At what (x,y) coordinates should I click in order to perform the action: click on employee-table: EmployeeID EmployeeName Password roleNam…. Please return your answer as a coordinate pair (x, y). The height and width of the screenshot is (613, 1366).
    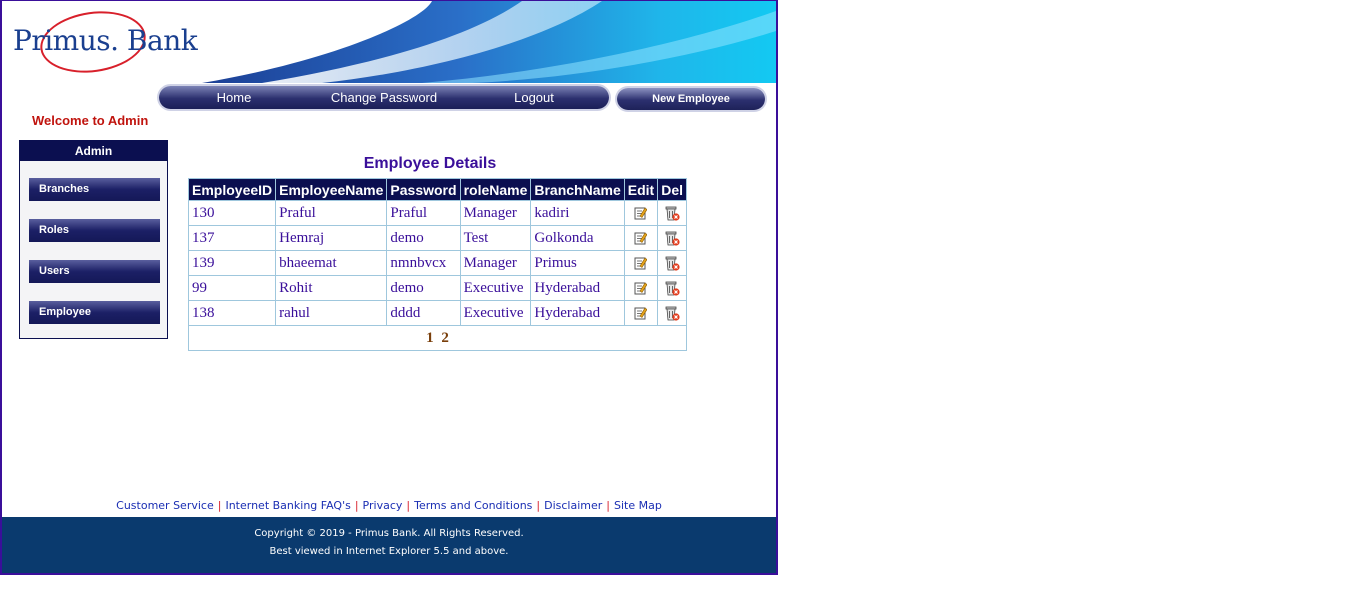
    Looking at the image, I should click on (437, 264).